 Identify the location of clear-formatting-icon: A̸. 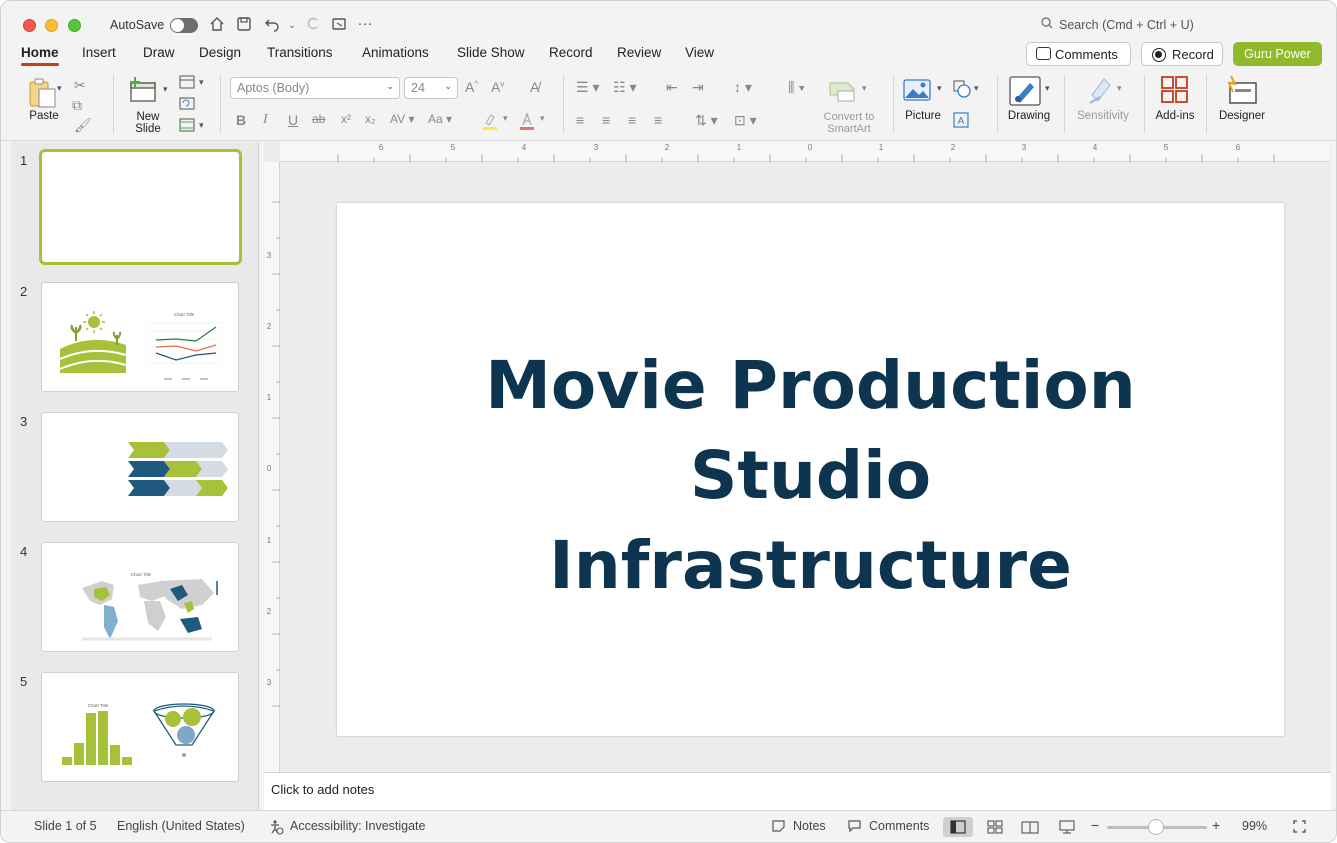
(535, 87).